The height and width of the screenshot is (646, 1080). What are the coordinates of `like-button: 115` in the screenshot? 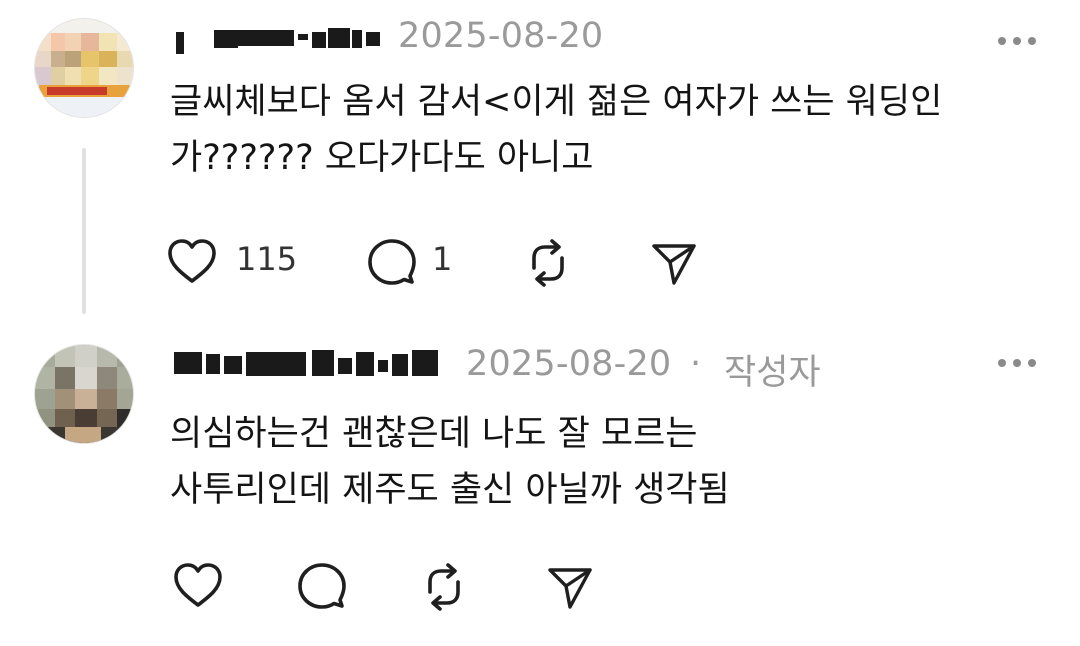 It's located at (236, 262).